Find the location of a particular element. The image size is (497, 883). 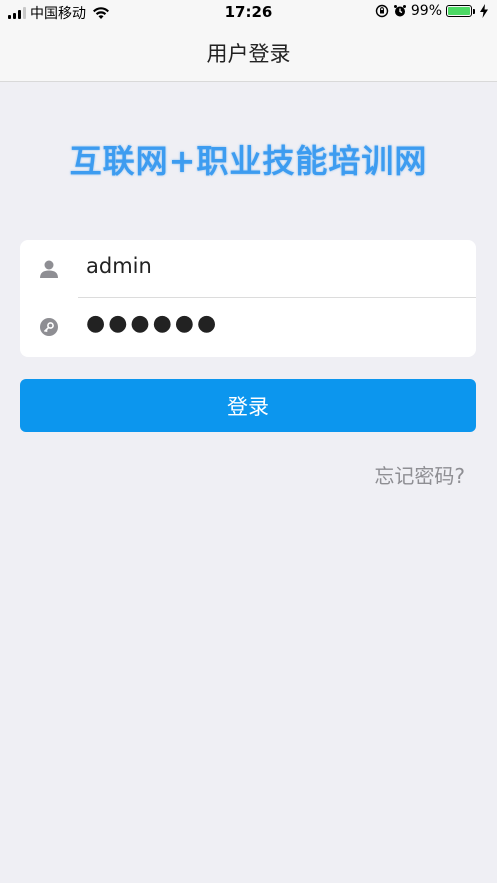

status-right: 99% is located at coordinates (432, 11).